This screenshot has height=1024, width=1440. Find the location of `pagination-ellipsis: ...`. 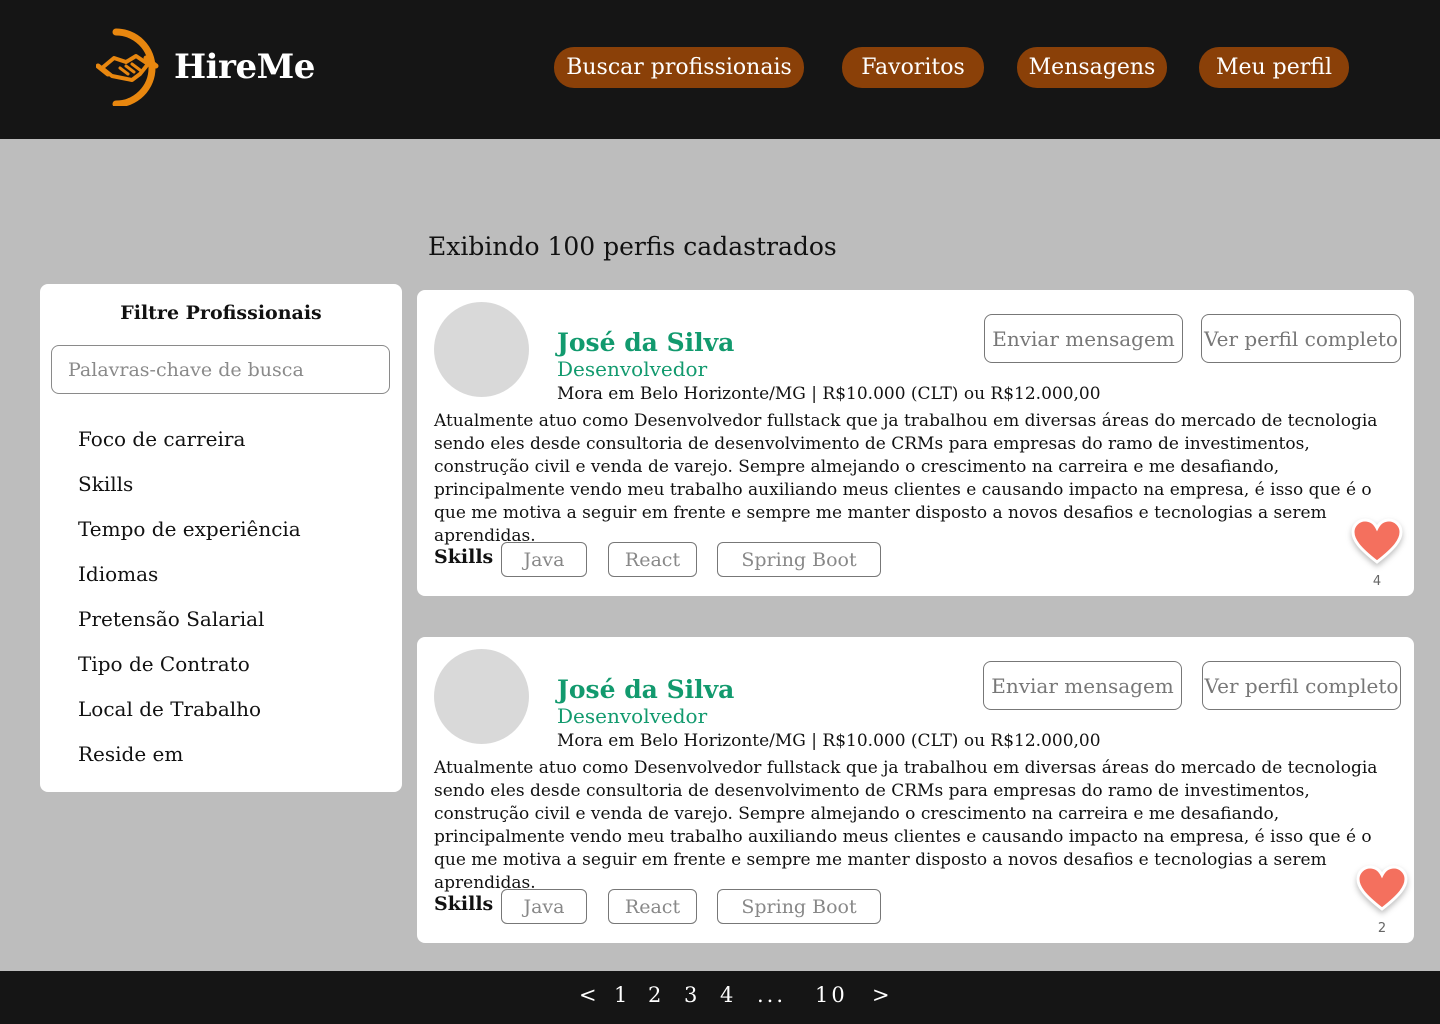

pagination-ellipsis: ... is located at coordinates (772, 995).